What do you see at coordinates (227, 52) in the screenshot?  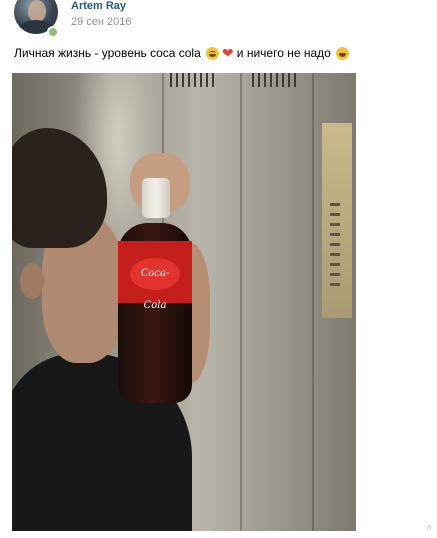 I see `red-heart-emoji-icon: ❤` at bounding box center [227, 52].